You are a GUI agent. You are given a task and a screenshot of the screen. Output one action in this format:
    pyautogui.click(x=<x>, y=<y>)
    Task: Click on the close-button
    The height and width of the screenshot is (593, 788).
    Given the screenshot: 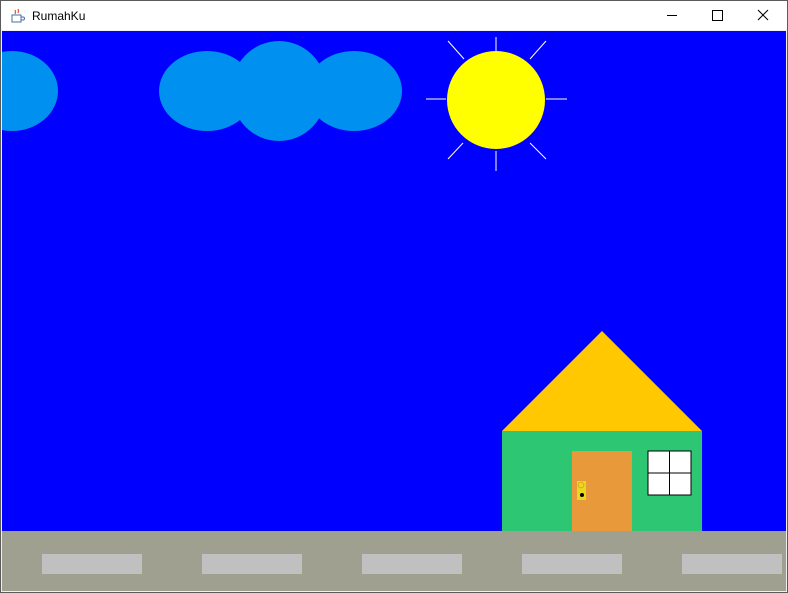 What is the action you would take?
    pyautogui.click(x=764, y=15)
    